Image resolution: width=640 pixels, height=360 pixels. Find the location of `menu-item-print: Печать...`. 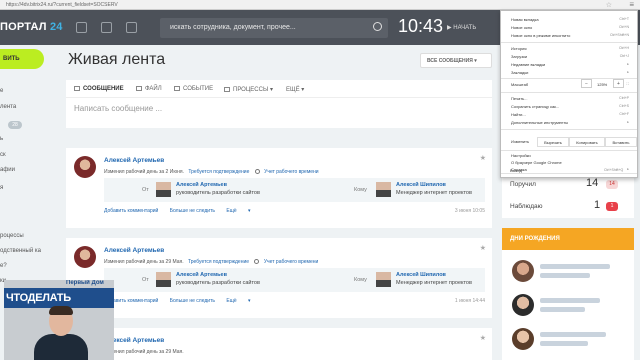

menu-item-print: Печать... is located at coordinates (519, 98).